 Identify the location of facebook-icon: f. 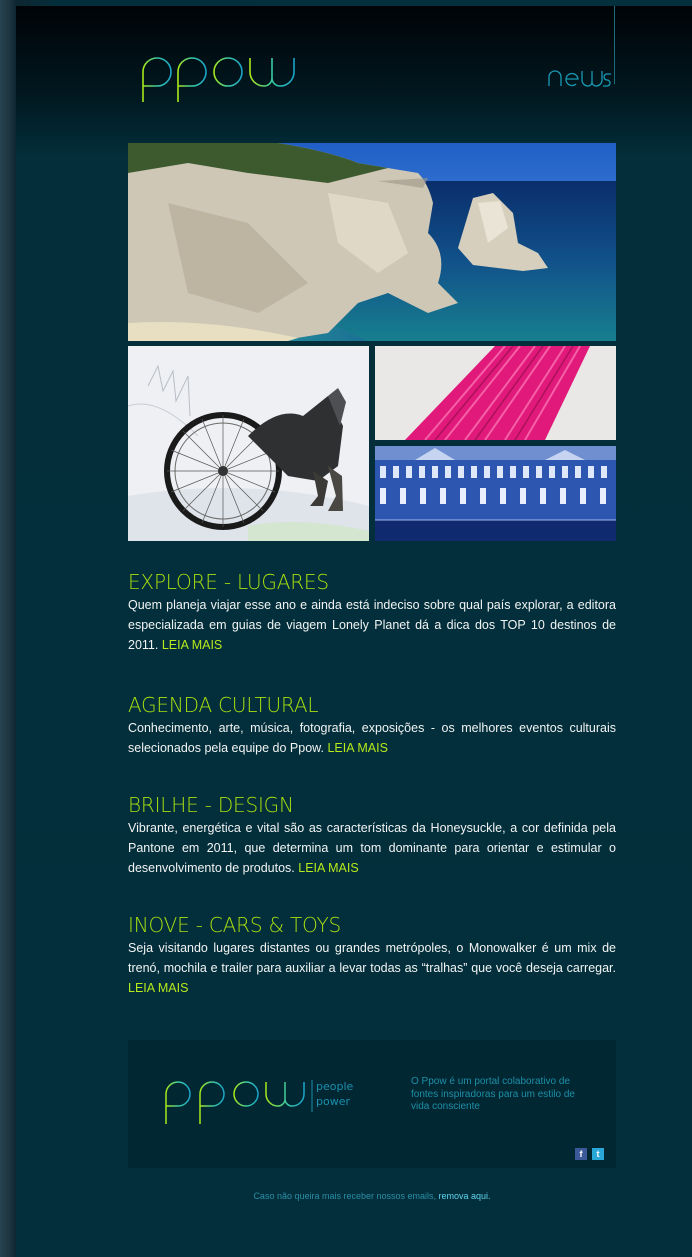
(581, 1154).